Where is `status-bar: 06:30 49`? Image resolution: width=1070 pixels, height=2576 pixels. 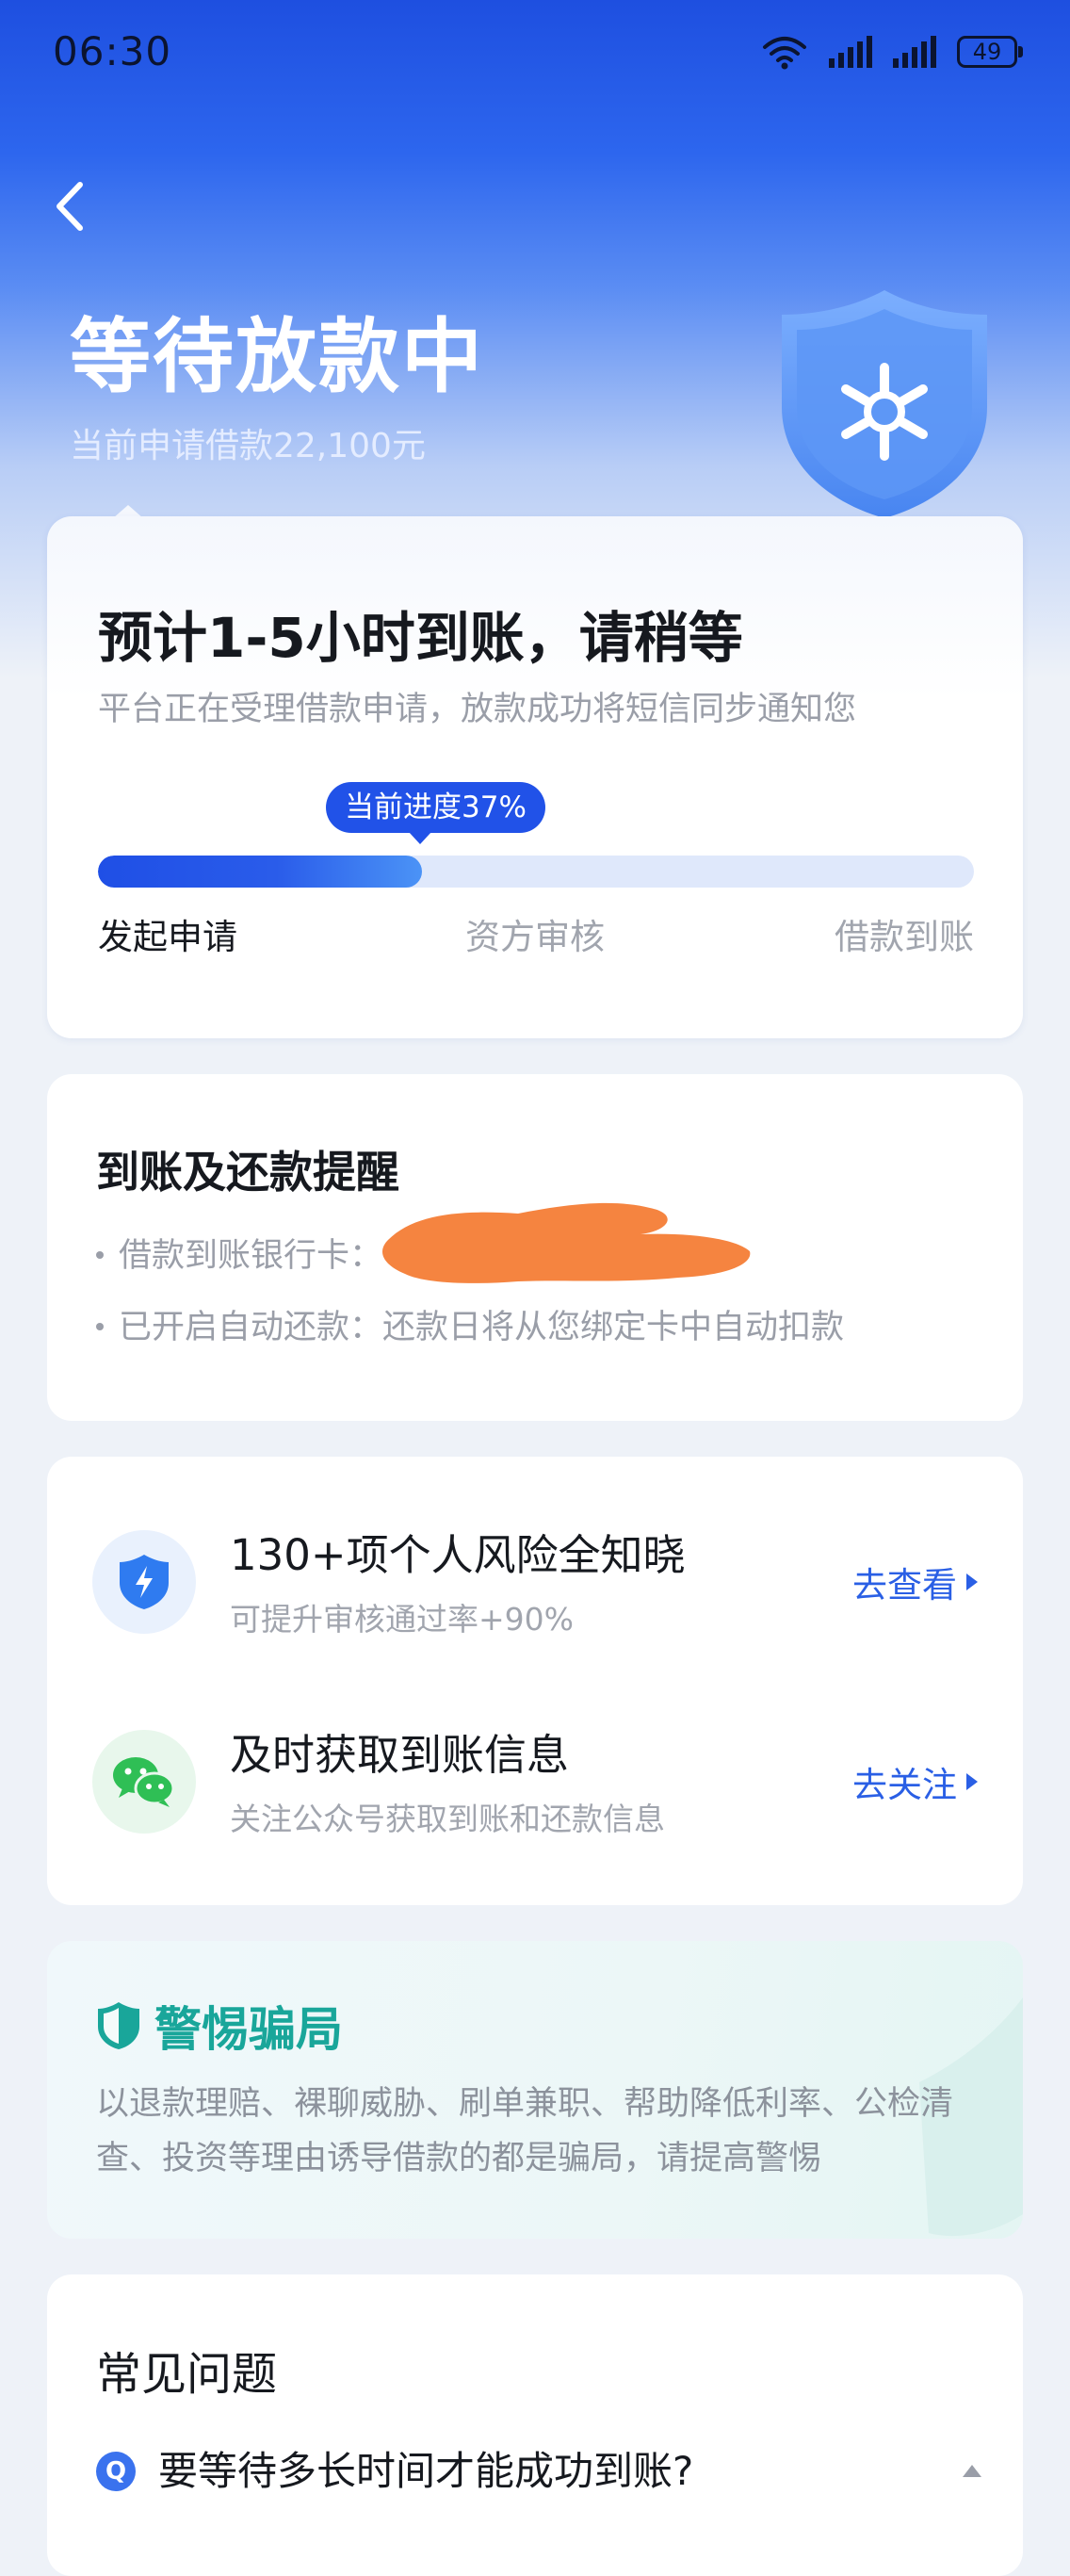 status-bar: 06:30 49 is located at coordinates (535, 56).